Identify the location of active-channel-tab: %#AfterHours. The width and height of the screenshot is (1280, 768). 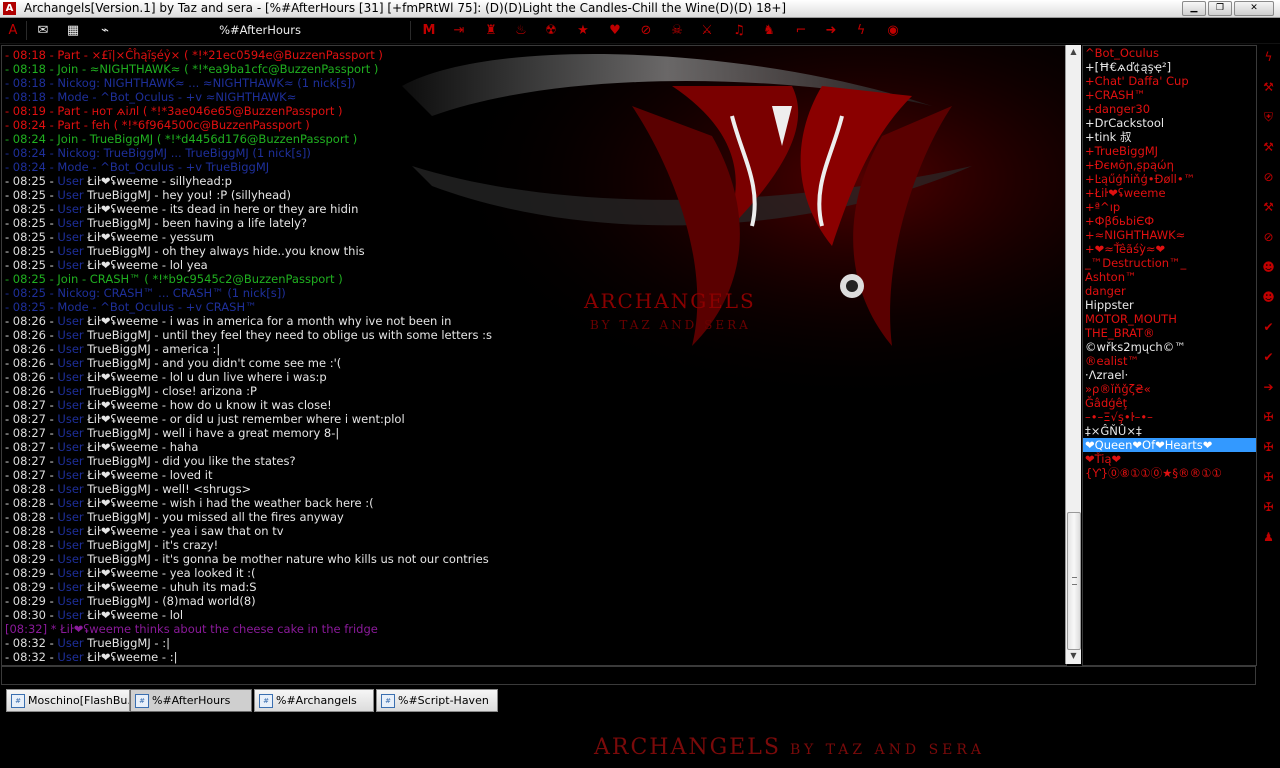
(260, 30).